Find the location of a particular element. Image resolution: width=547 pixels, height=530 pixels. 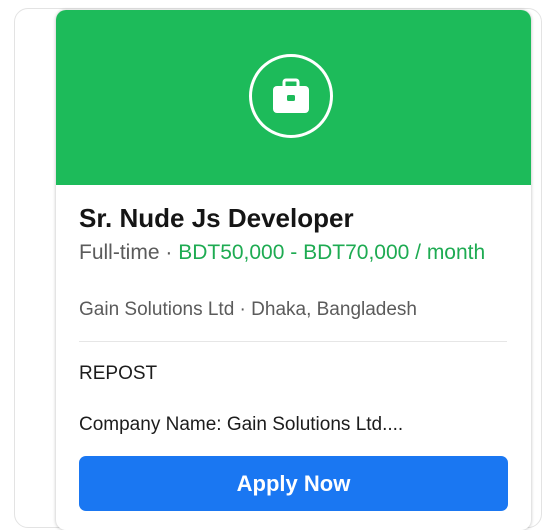

briefcase-icon is located at coordinates (291, 96).